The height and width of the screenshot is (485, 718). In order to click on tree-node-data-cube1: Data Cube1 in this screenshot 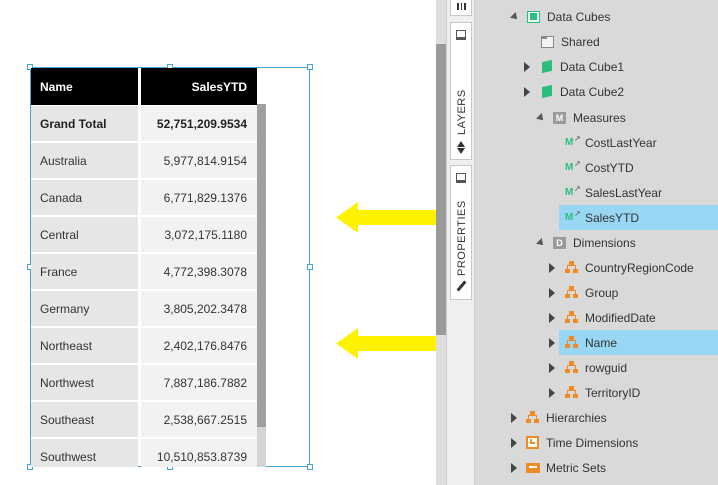, I will do `click(574, 66)`.